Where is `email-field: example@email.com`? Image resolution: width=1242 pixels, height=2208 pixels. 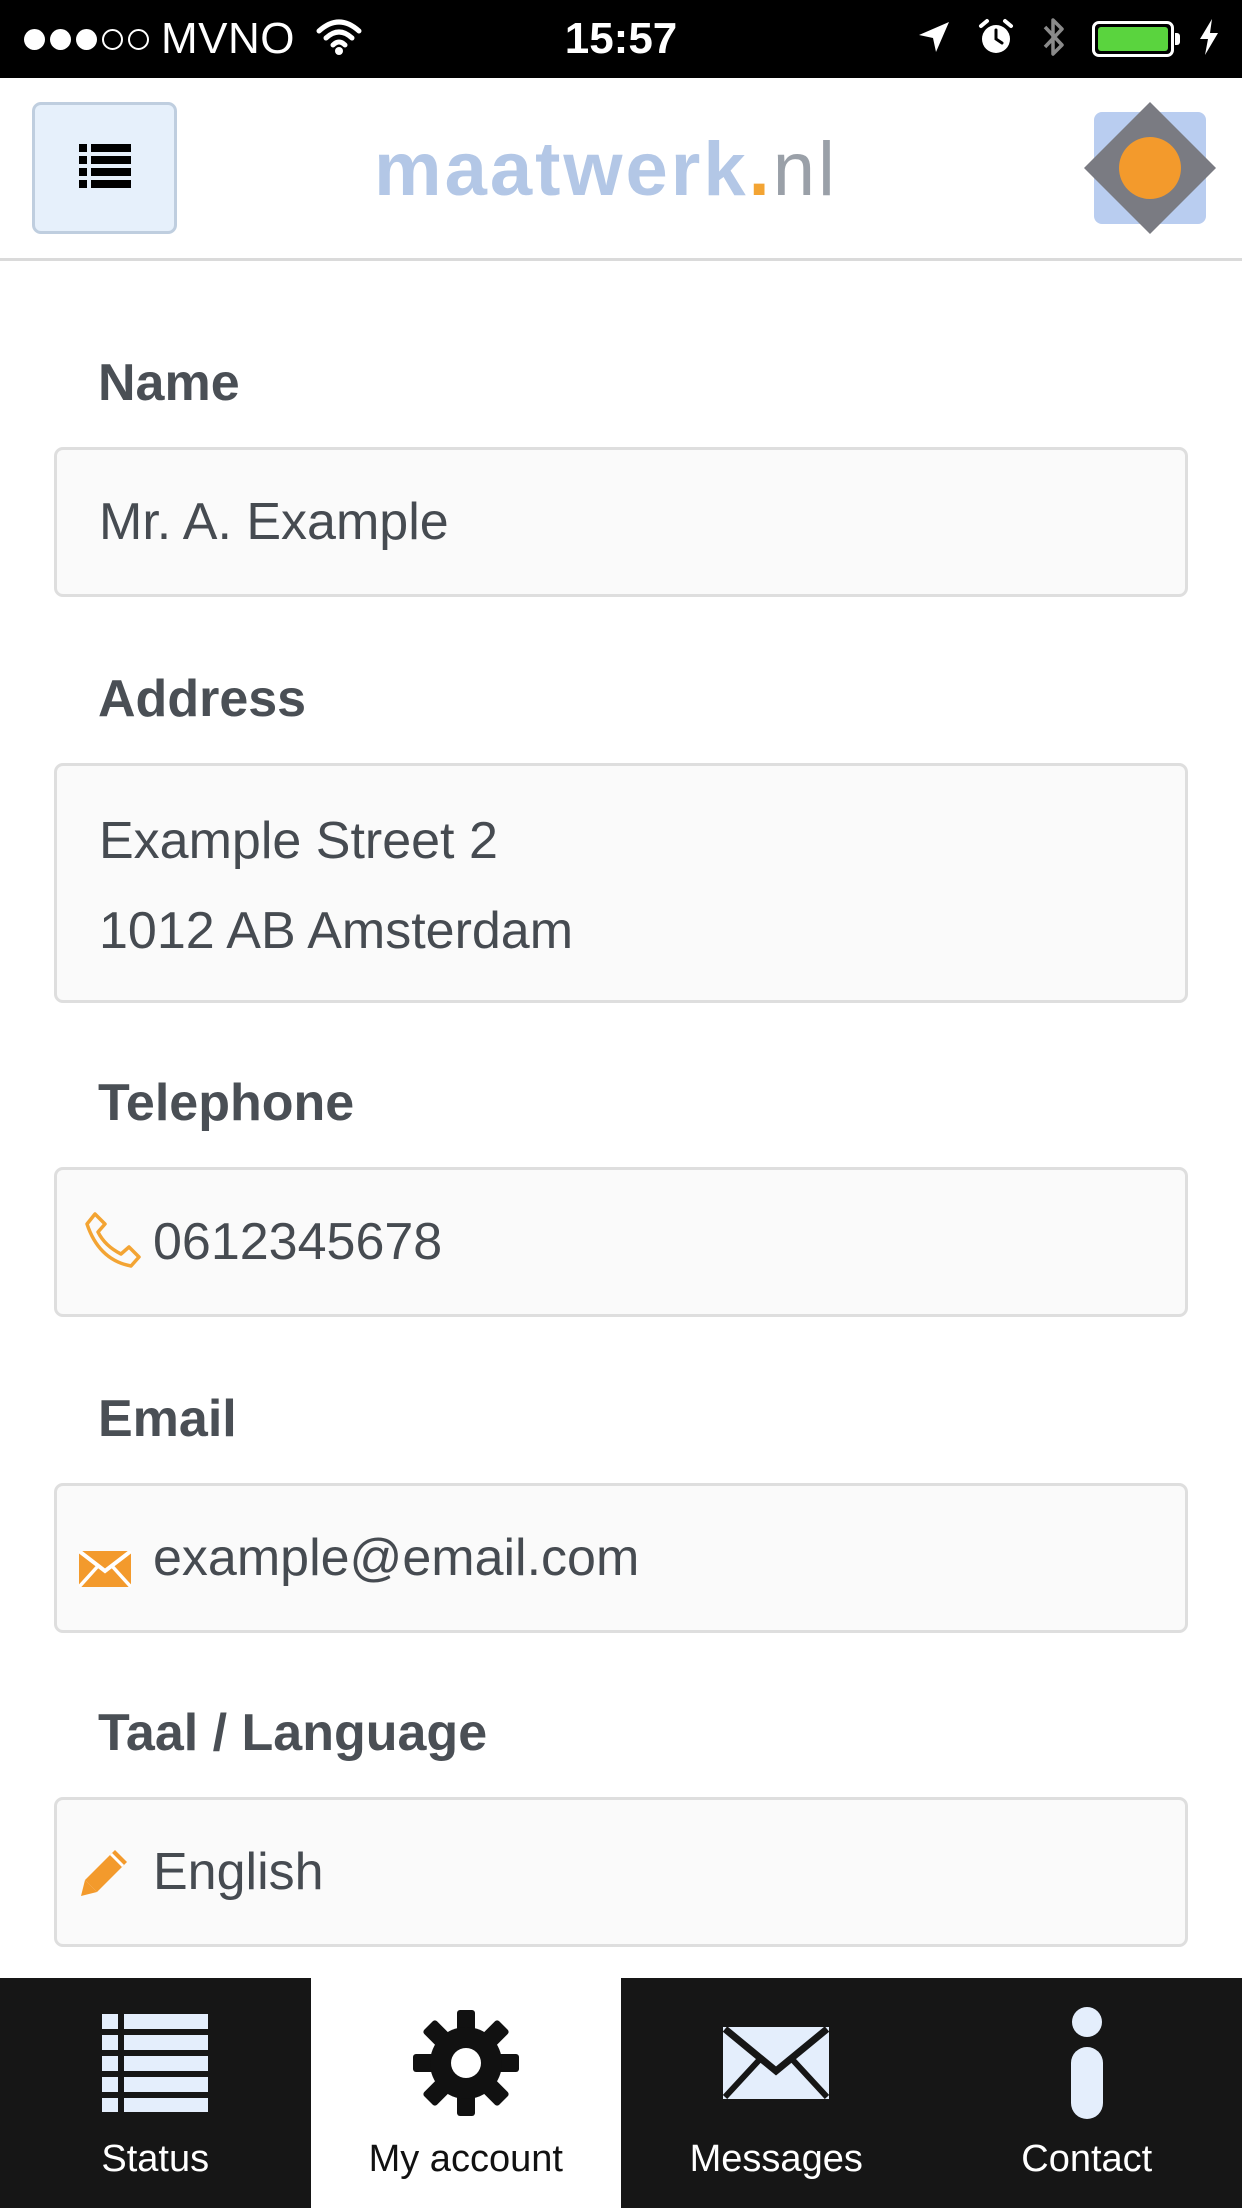 email-field: example@email.com is located at coordinates (621, 1558).